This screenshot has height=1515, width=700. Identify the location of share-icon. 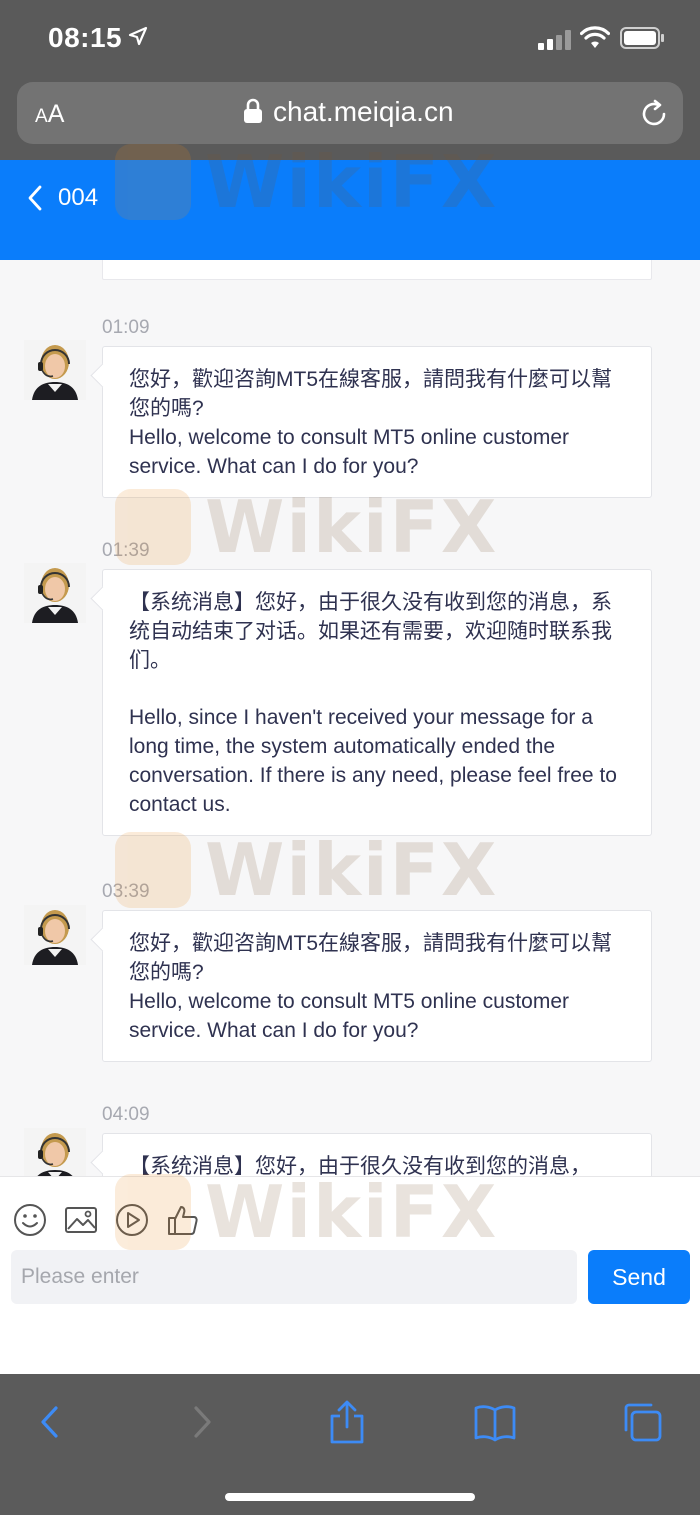
(347, 1422).